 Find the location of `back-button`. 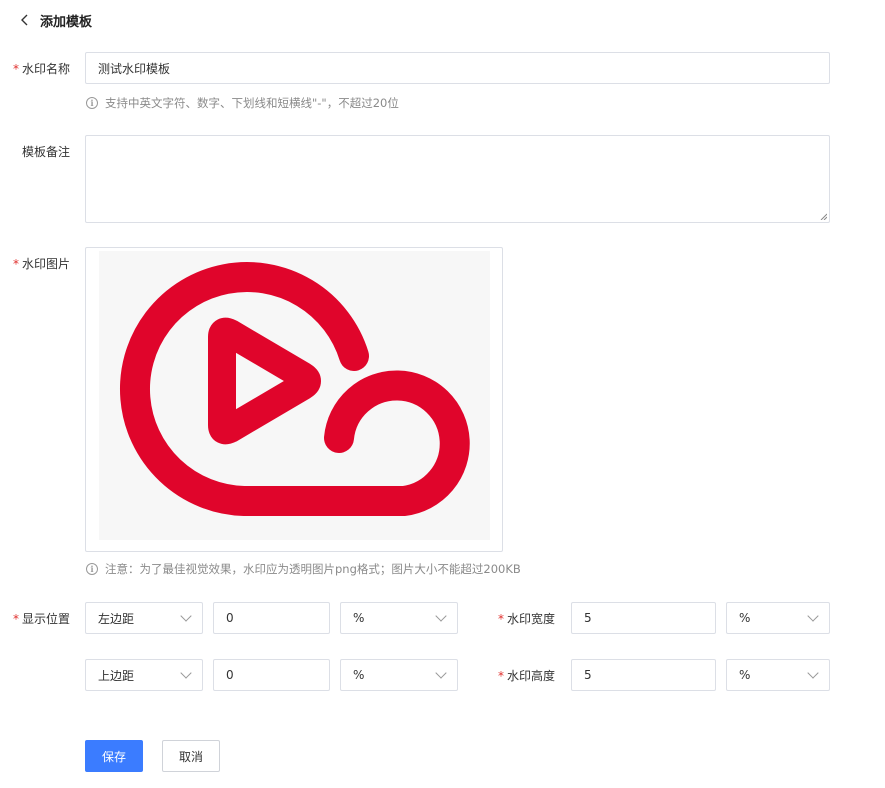

back-button is located at coordinates (25, 20).